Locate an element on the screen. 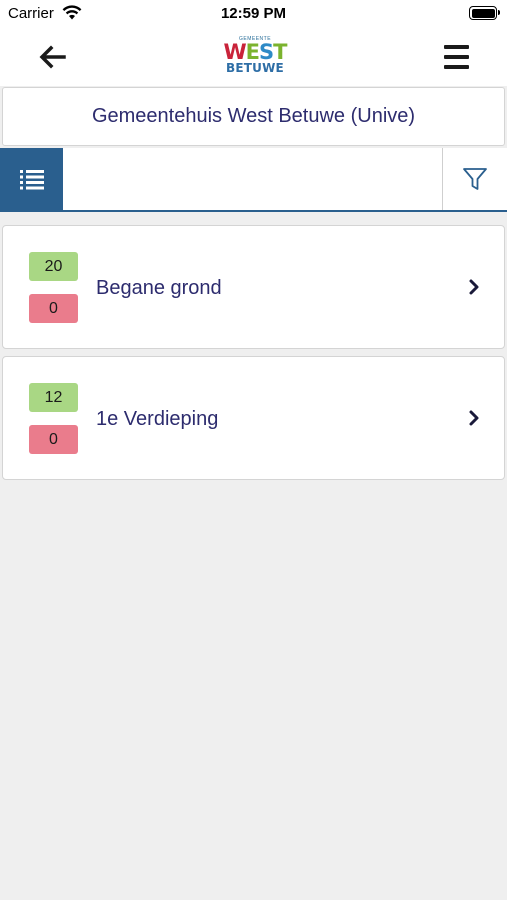  search-field is located at coordinates (253, 179).